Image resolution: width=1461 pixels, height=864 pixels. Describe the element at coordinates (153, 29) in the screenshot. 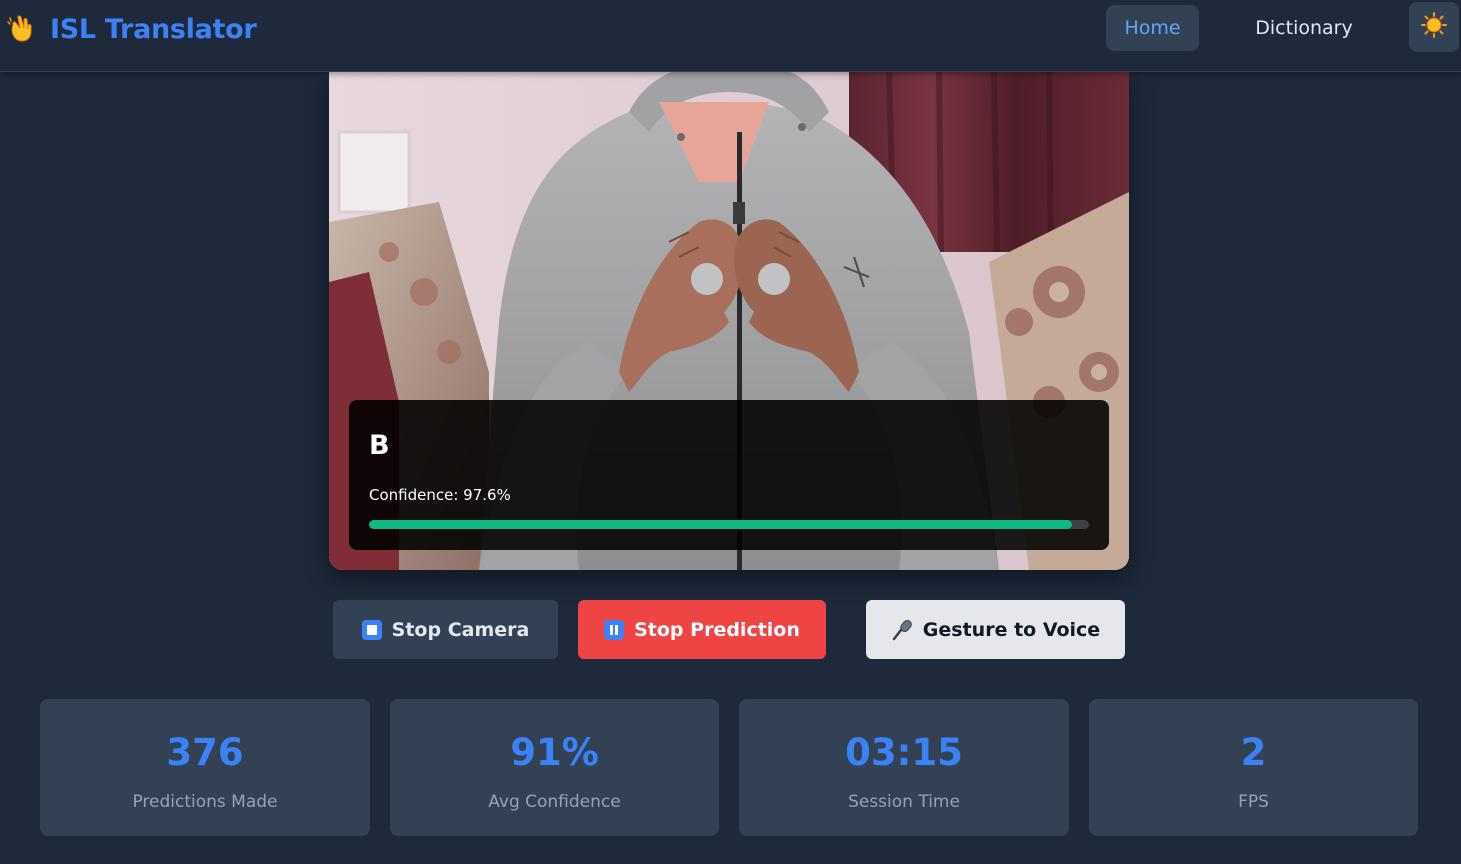

I see `app-title: ISL Translator` at that location.